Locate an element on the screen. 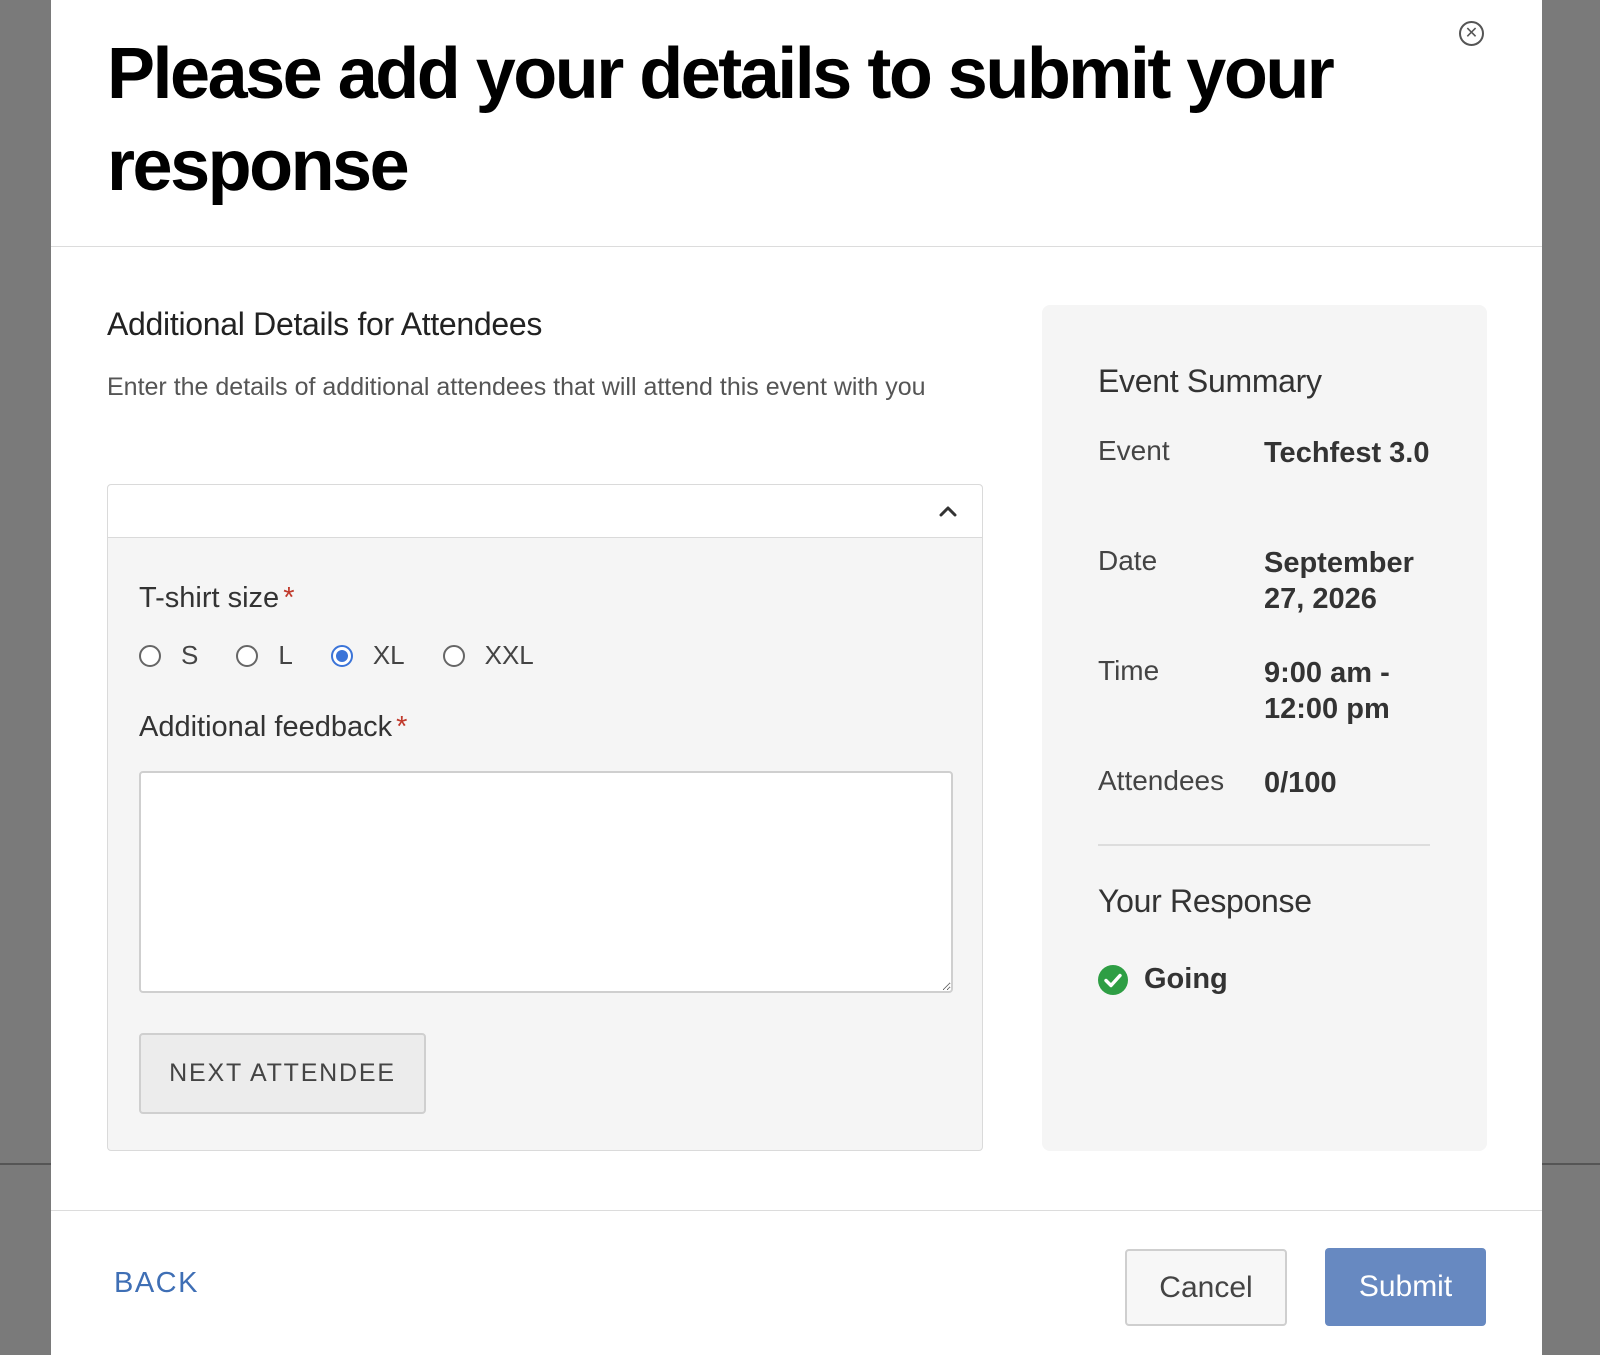  summary-divider is located at coordinates (1264, 845).